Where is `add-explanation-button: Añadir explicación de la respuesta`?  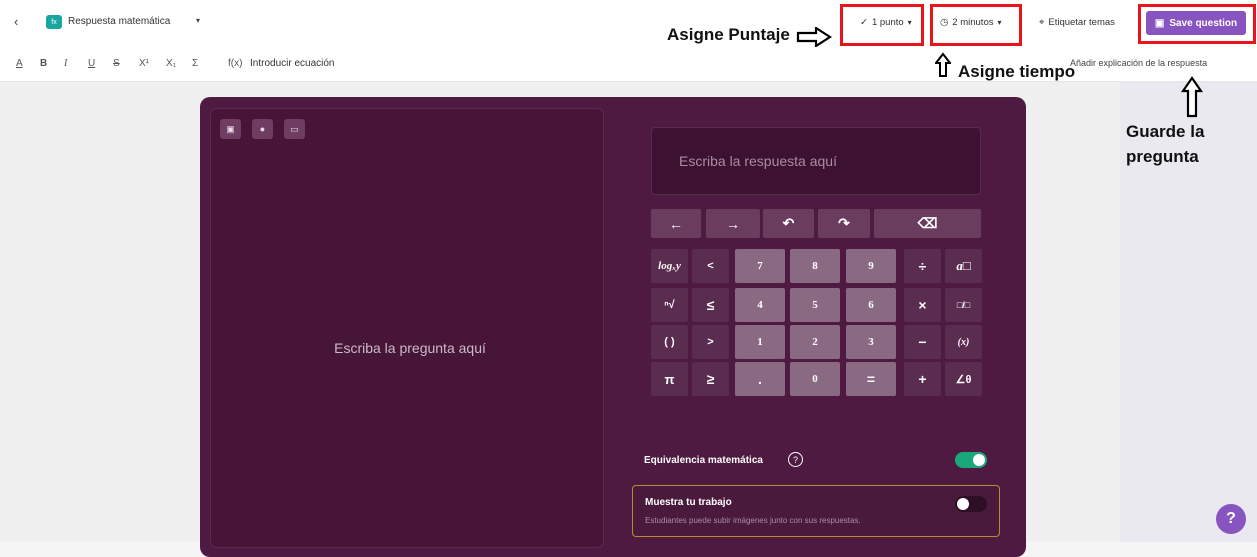 add-explanation-button: Añadir explicación de la respuesta is located at coordinates (1138, 63).